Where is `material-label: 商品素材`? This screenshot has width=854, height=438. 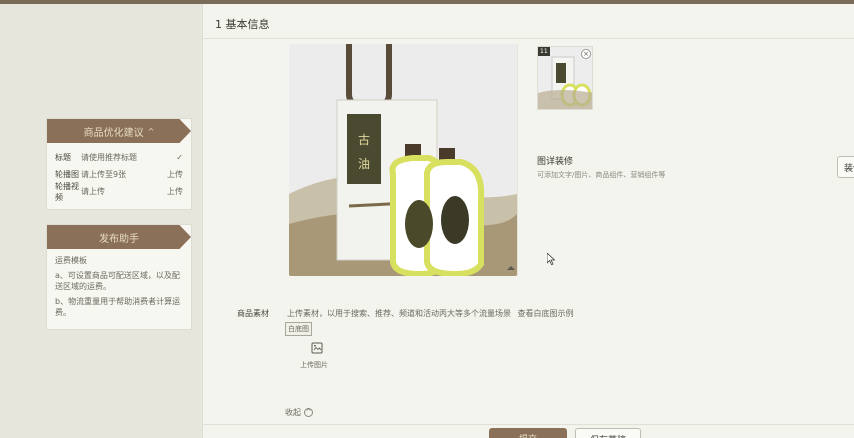
material-label: 商品素材 is located at coordinates (253, 313).